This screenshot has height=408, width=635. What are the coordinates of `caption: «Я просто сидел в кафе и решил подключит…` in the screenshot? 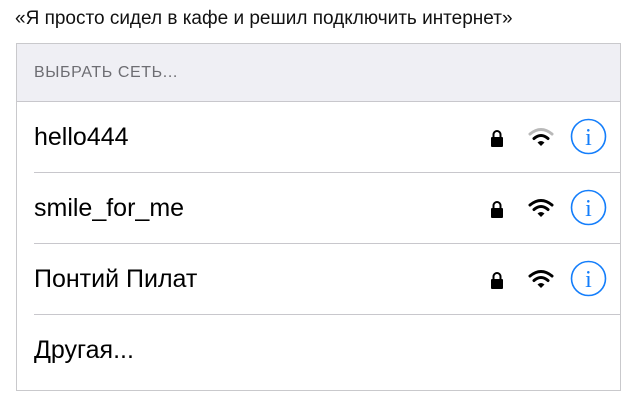 It's located at (264, 18).